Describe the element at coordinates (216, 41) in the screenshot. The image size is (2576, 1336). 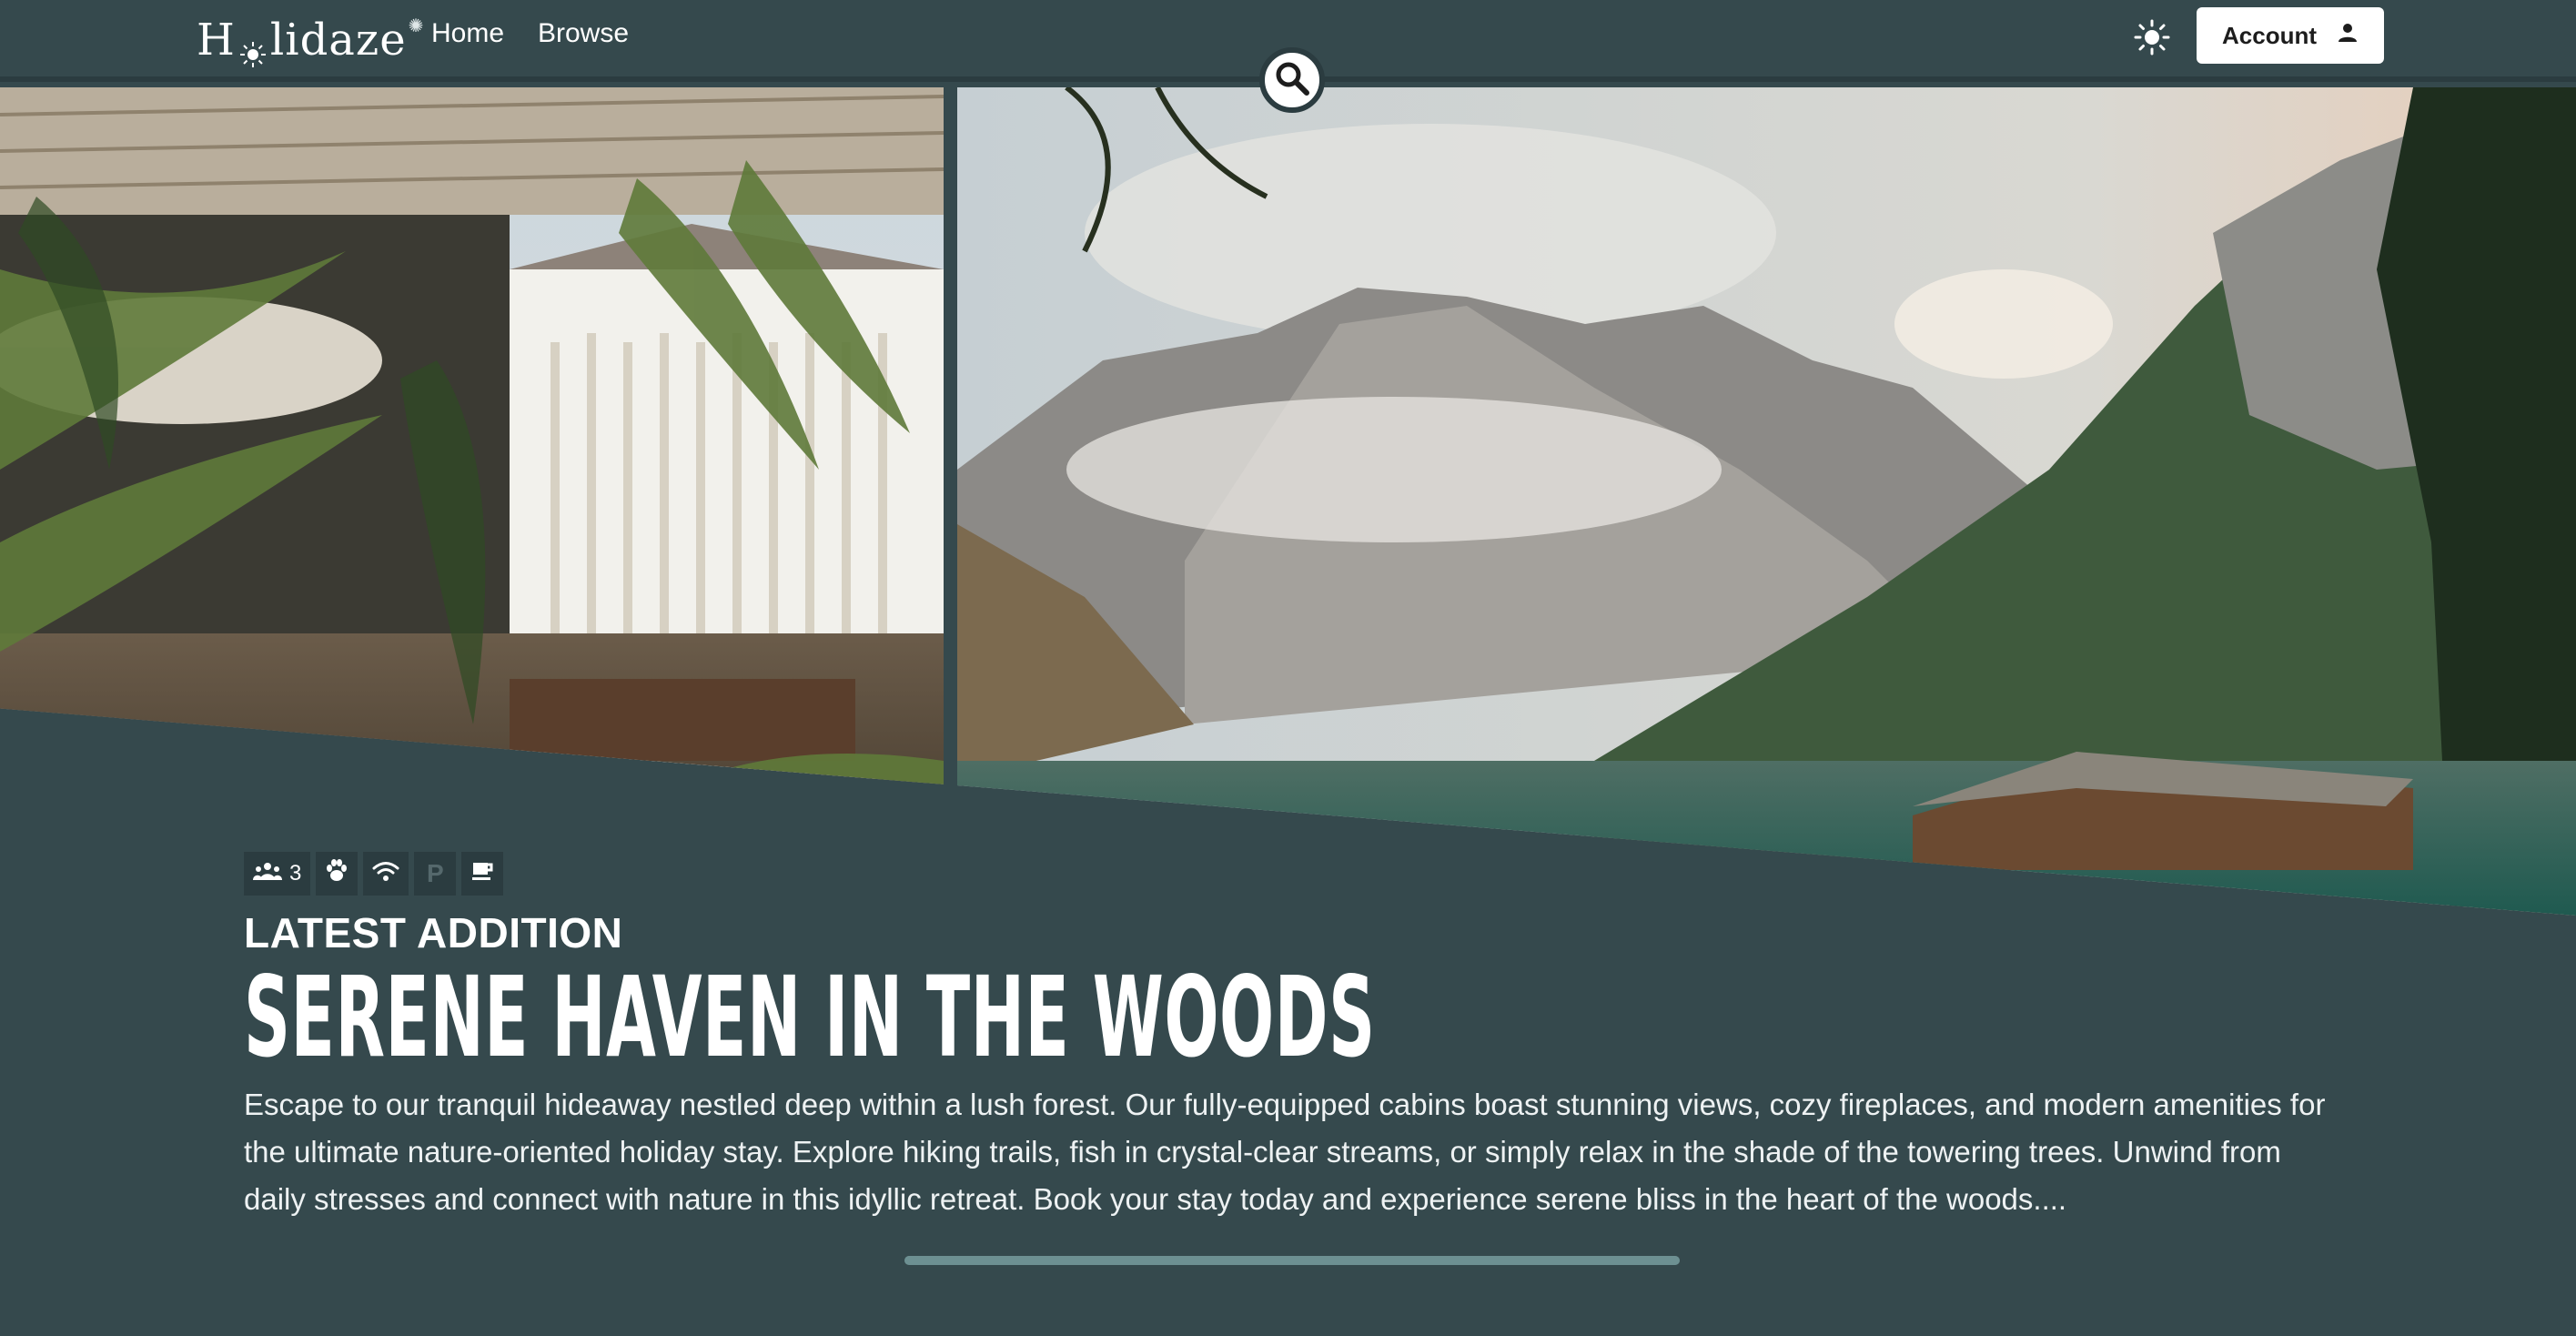
I see `logo-text-left: H` at that location.